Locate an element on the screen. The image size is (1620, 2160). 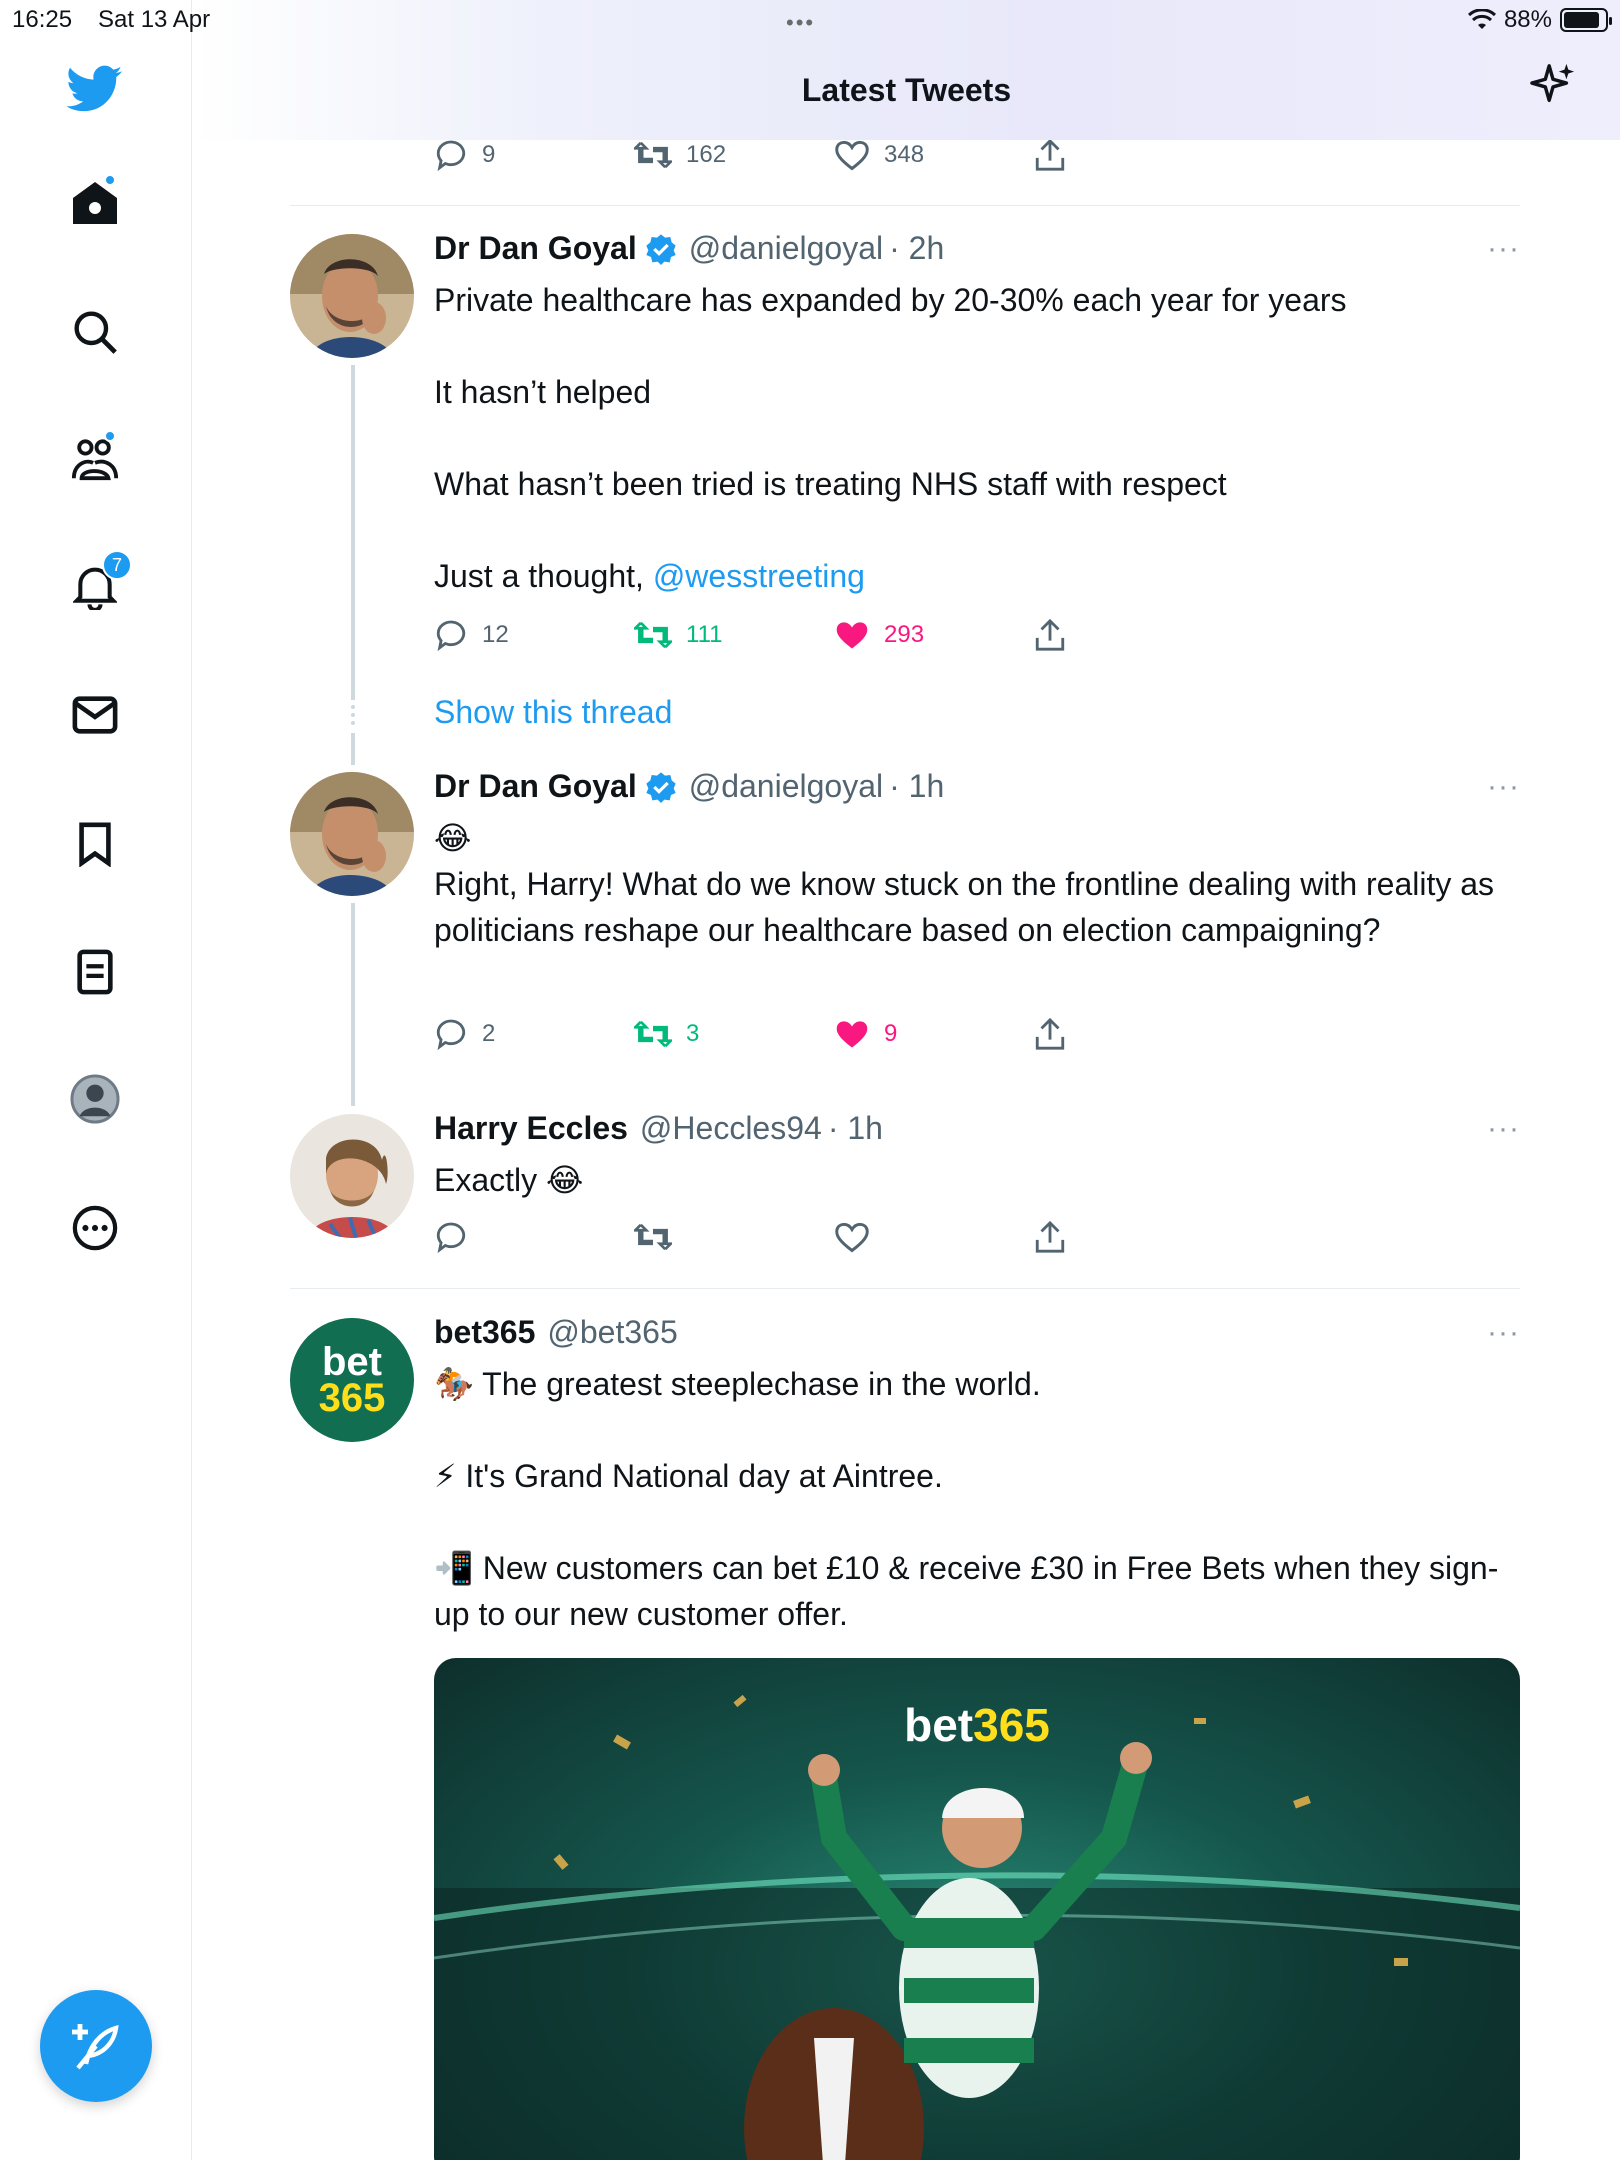
wifi-icon is located at coordinates (1481, 19).